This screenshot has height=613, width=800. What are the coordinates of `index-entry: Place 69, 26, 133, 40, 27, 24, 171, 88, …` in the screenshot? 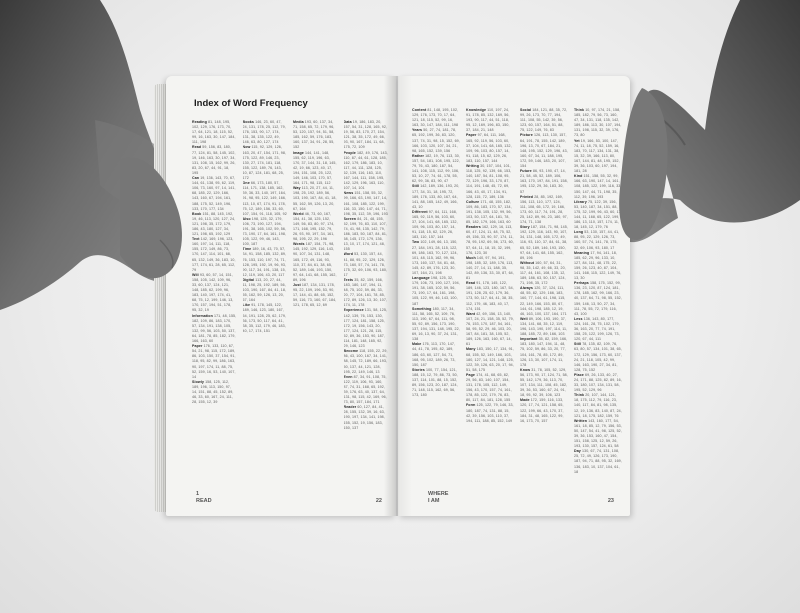 It's located at (598, 383).